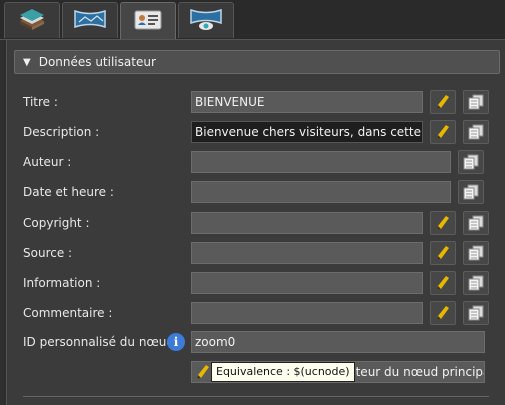 This screenshot has width=505, height=405. I want to click on information-edit-button, so click(443, 283).